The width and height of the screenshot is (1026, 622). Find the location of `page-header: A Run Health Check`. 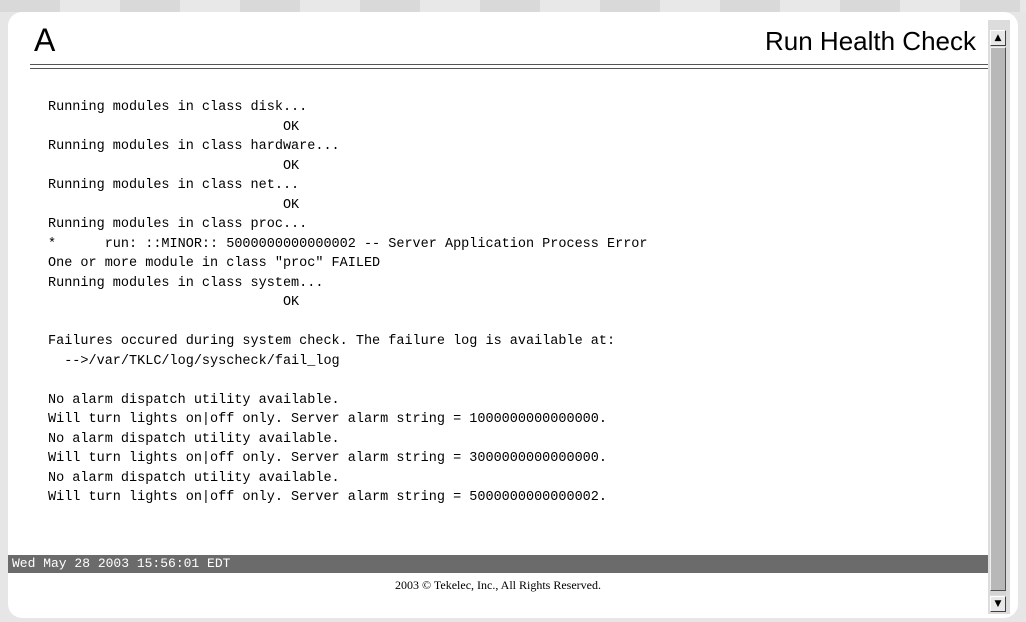

page-header: A Run Health Check is located at coordinates (498, 40).